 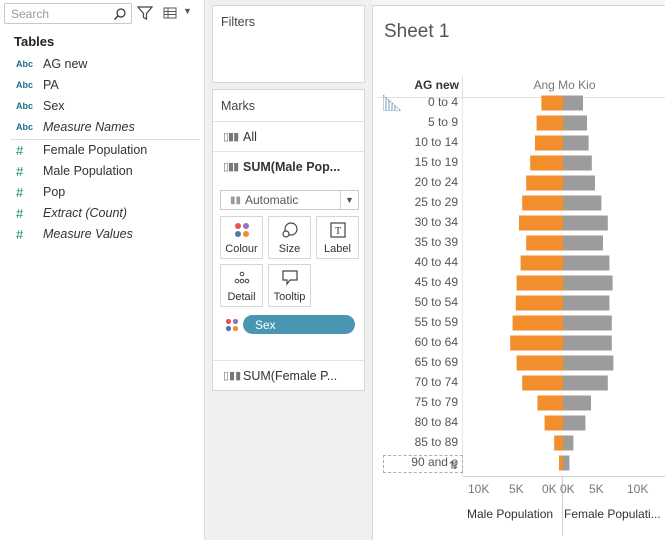 What do you see at coordinates (417, 322) in the screenshot?
I see `row-label: 55 to 59` at bounding box center [417, 322].